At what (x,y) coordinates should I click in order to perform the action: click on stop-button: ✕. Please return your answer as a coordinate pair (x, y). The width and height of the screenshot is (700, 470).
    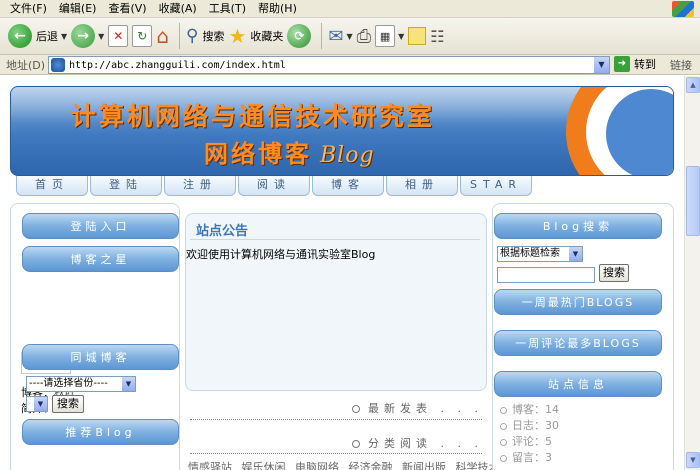
    Looking at the image, I should click on (118, 36).